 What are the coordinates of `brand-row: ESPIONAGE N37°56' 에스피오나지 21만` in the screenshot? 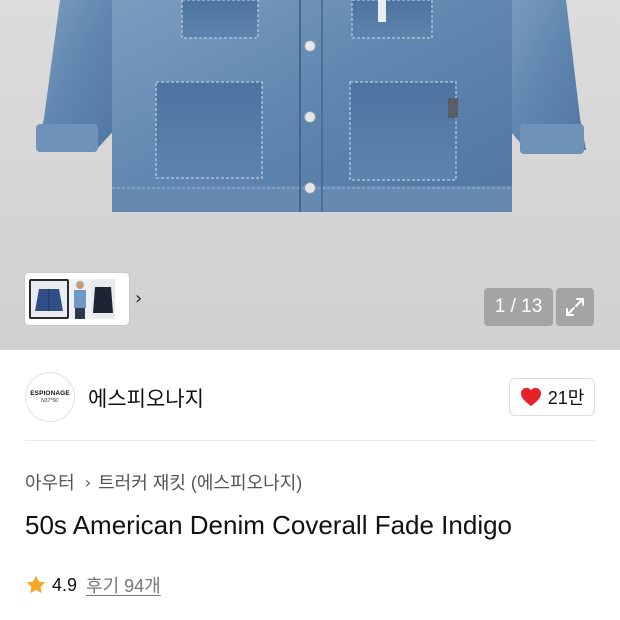 It's located at (310, 396).